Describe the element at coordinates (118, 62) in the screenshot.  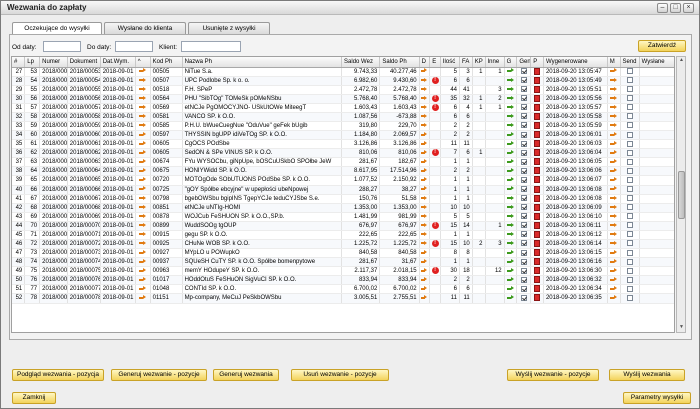
I see `column-header: Dat.Wym.` at that location.